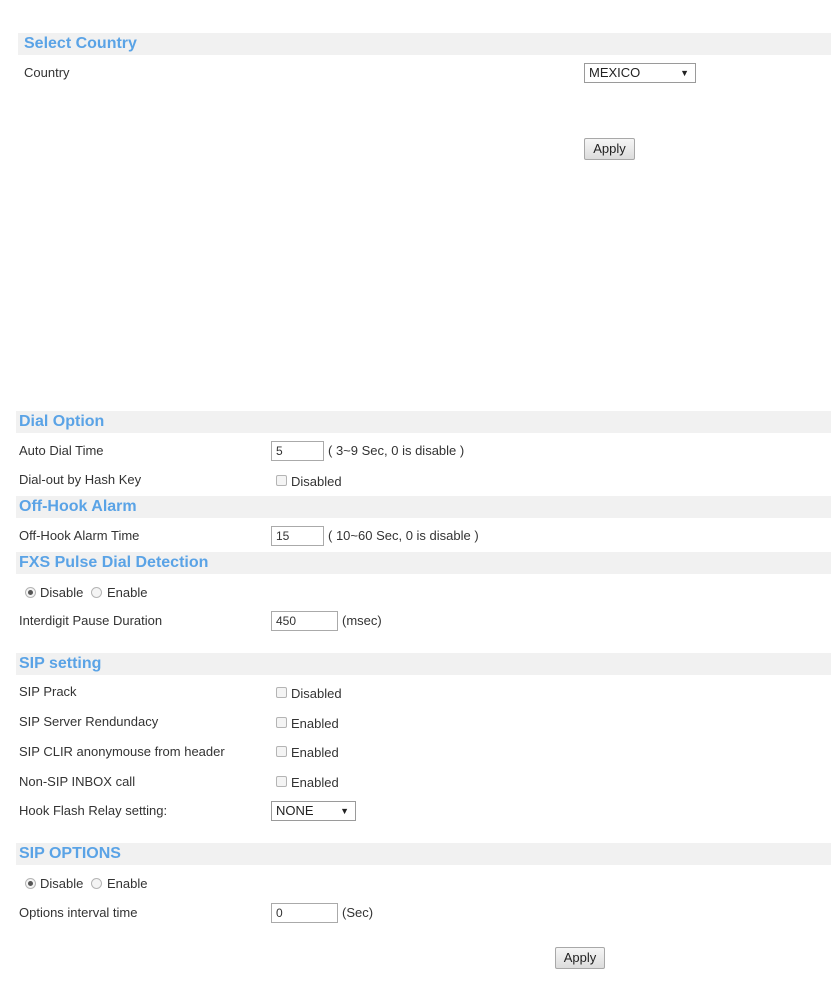  What do you see at coordinates (304, 621) in the screenshot?
I see `interdigit-pause-input: 450` at bounding box center [304, 621].